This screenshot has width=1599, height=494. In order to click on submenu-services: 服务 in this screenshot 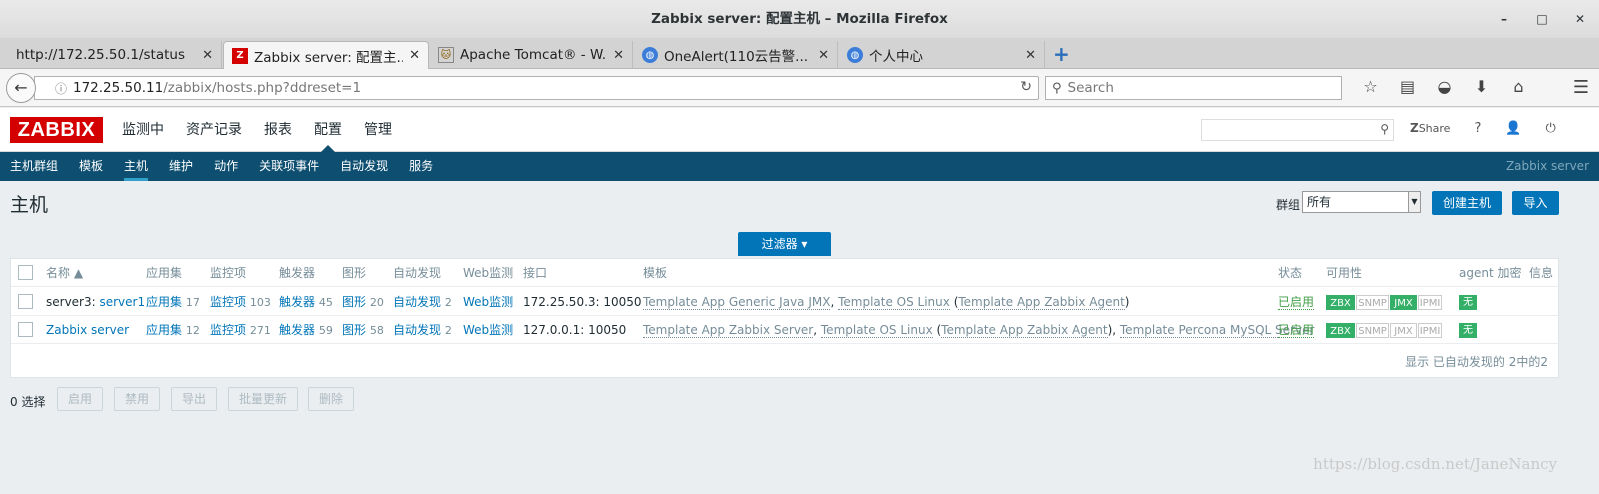, I will do `click(421, 166)`.